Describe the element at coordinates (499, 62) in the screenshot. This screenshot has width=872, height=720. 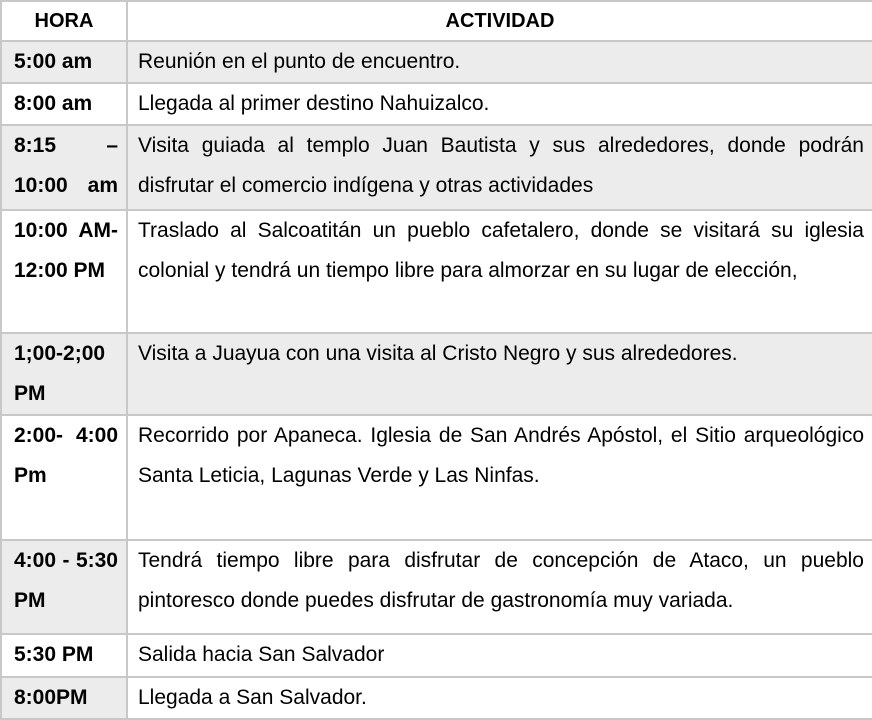
I see `actividad-cell: Reunión en el punto de encuentro.` at that location.